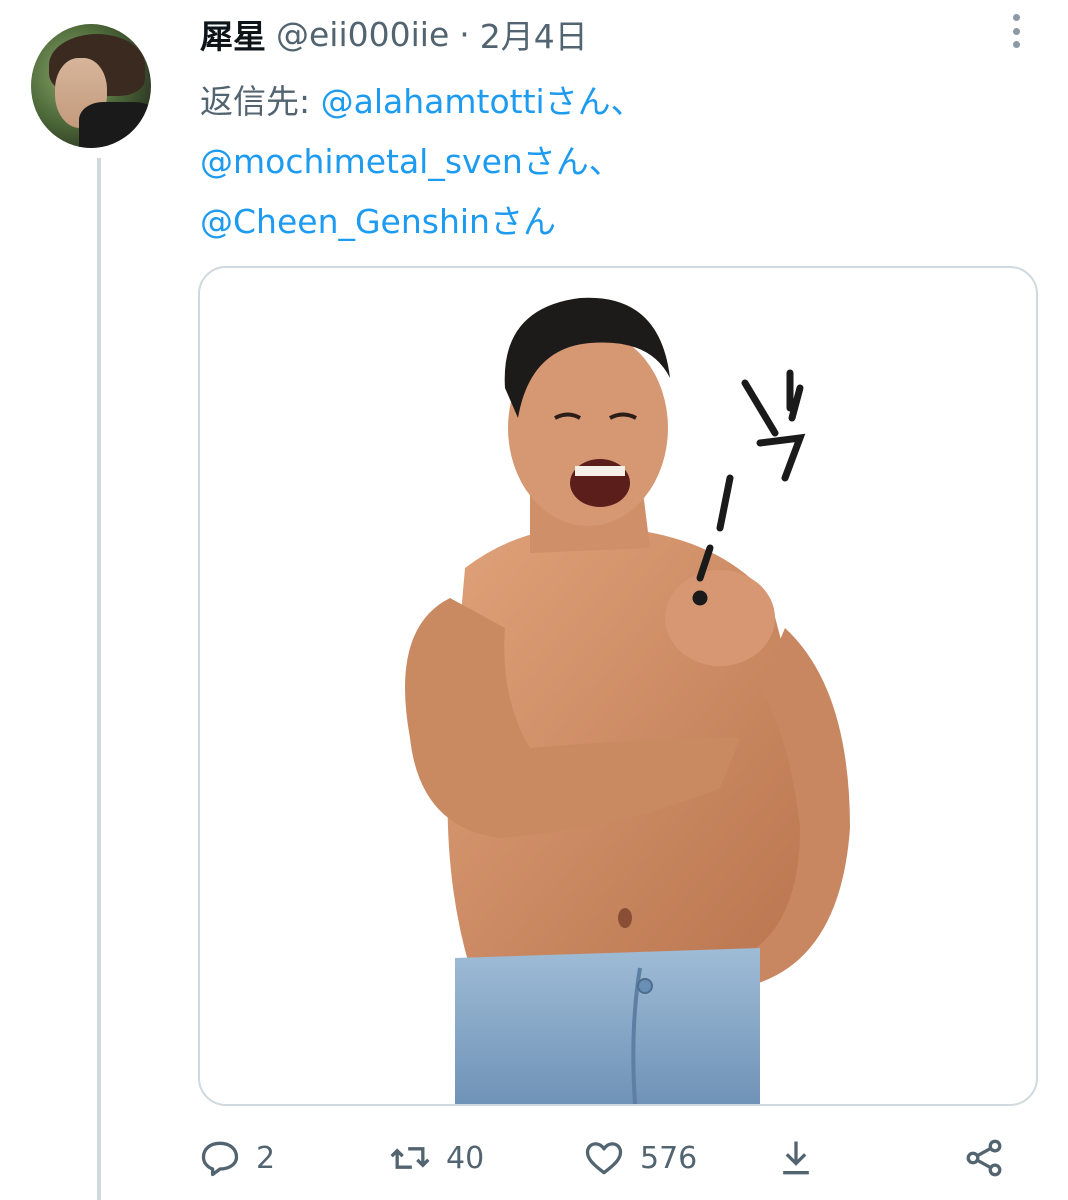  Describe the element at coordinates (796, 1158) in the screenshot. I see `download-icon` at that location.